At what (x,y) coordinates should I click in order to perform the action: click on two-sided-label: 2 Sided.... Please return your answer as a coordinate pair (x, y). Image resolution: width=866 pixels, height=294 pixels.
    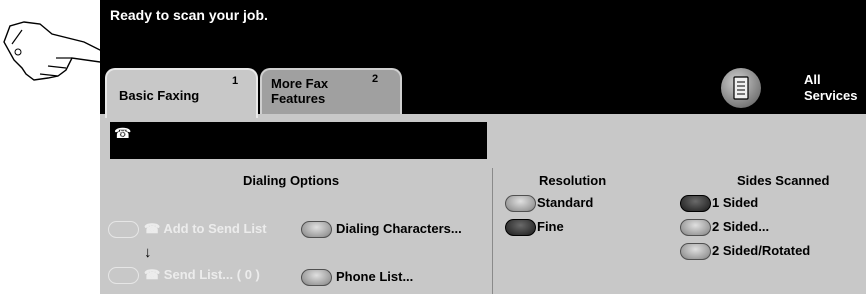
    Looking at the image, I should click on (741, 226).